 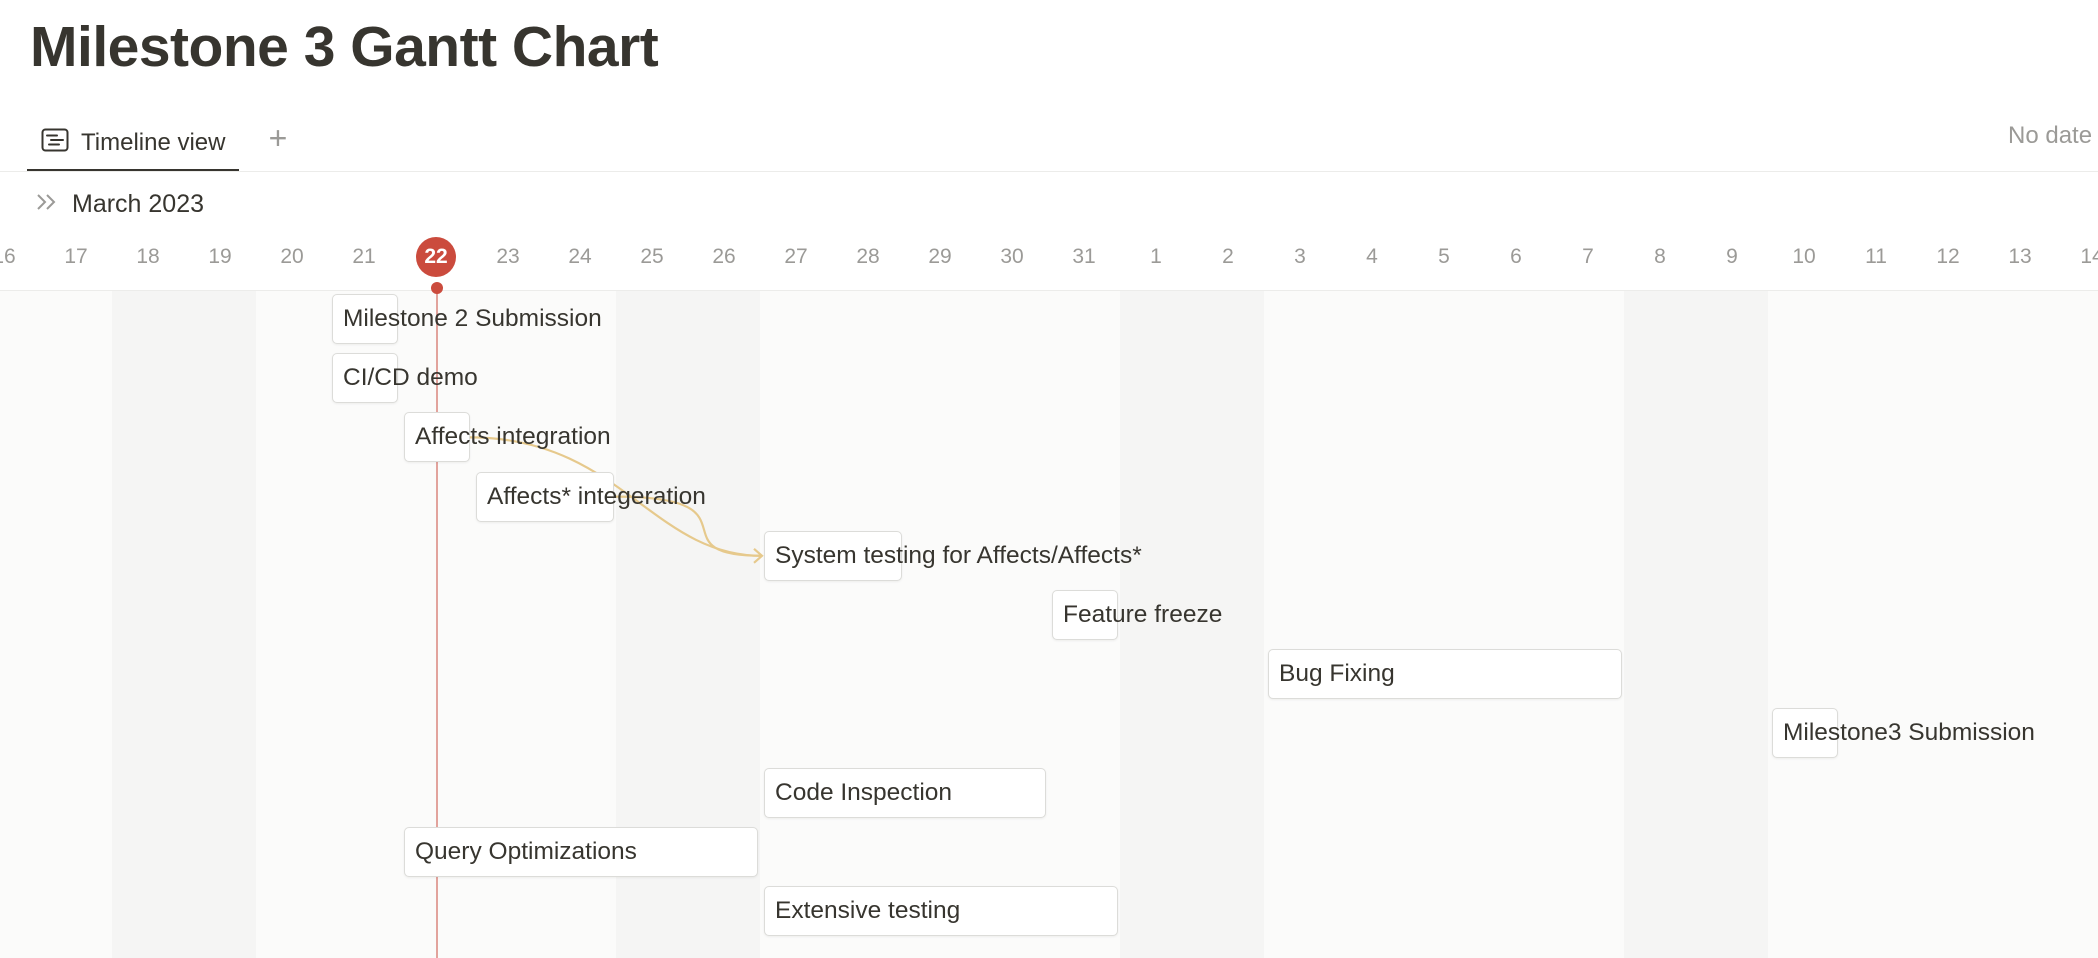 I want to click on day-label: 13, so click(x=2020, y=256).